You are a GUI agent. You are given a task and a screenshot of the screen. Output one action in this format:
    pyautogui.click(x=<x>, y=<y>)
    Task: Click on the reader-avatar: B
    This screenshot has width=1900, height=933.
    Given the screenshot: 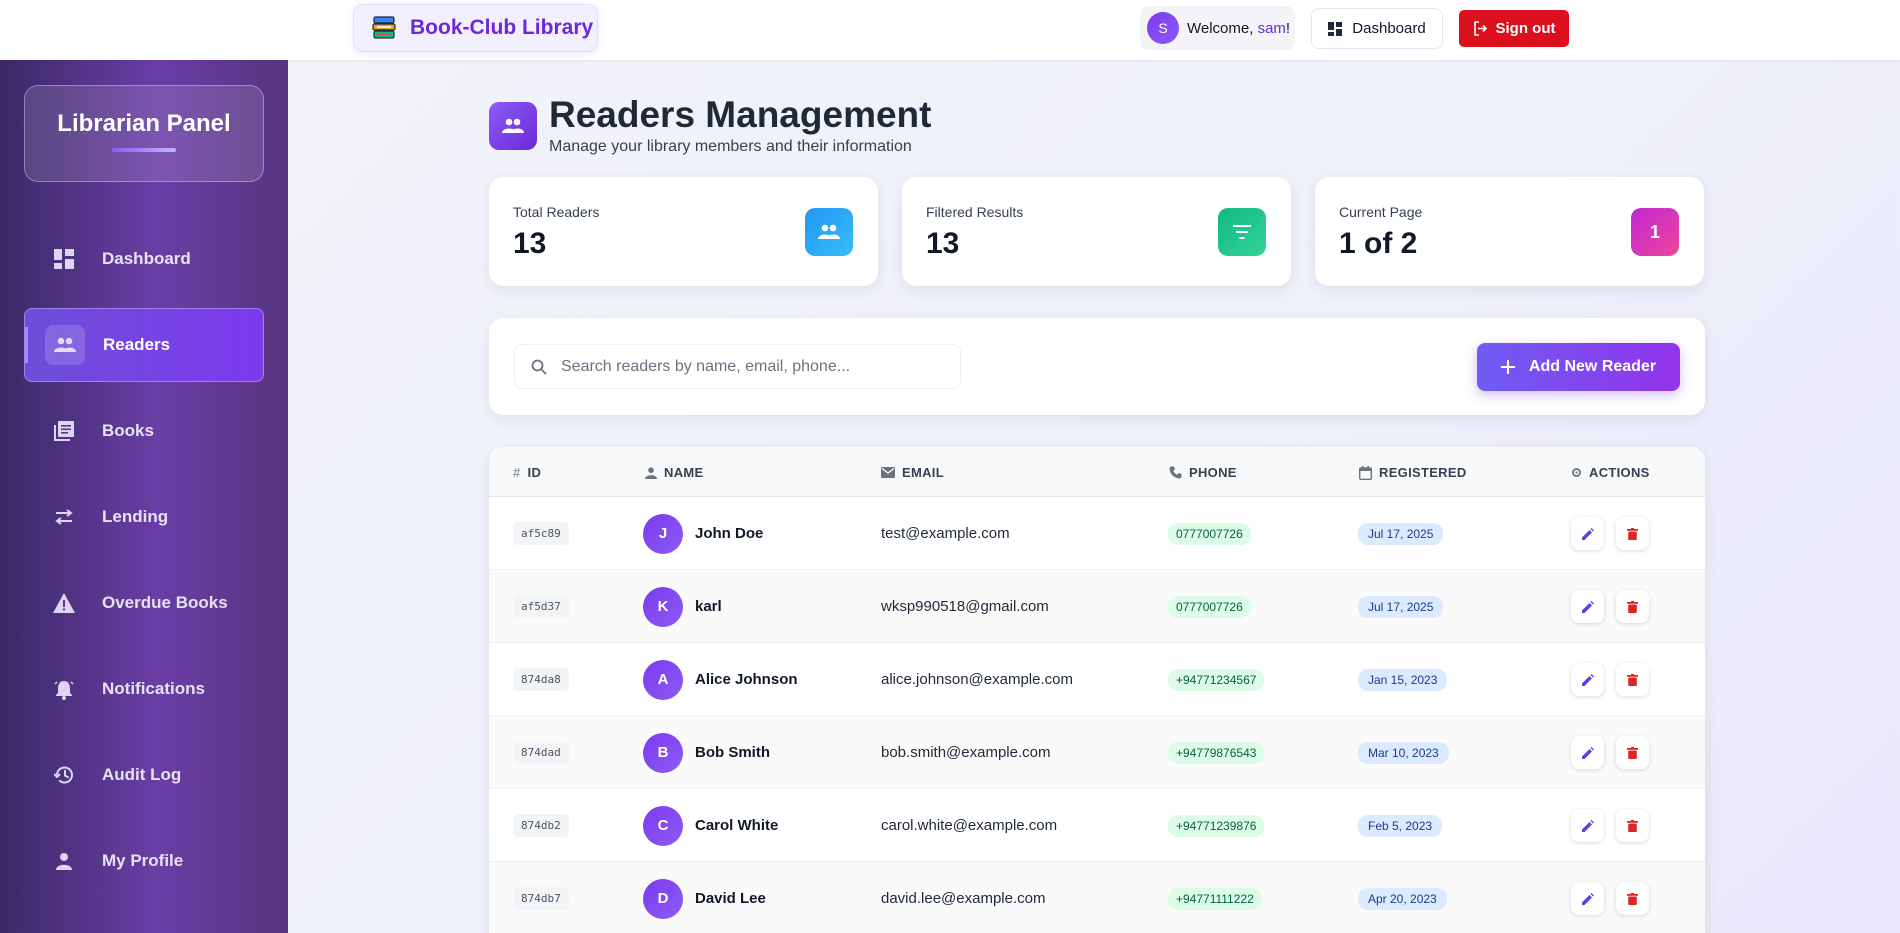 What is the action you would take?
    pyautogui.click(x=663, y=752)
    